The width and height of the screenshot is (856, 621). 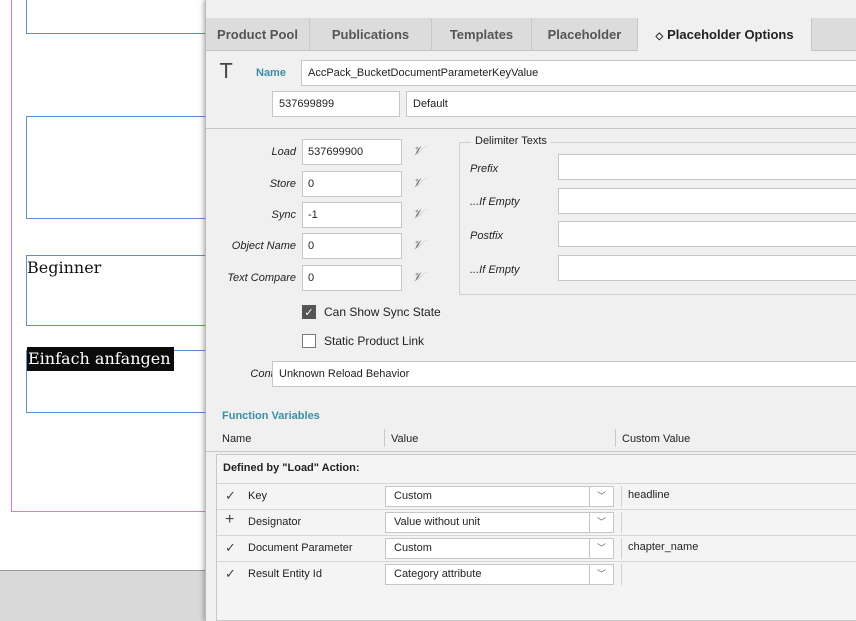 I want to click on object-name-input: 0, so click(x=352, y=246).